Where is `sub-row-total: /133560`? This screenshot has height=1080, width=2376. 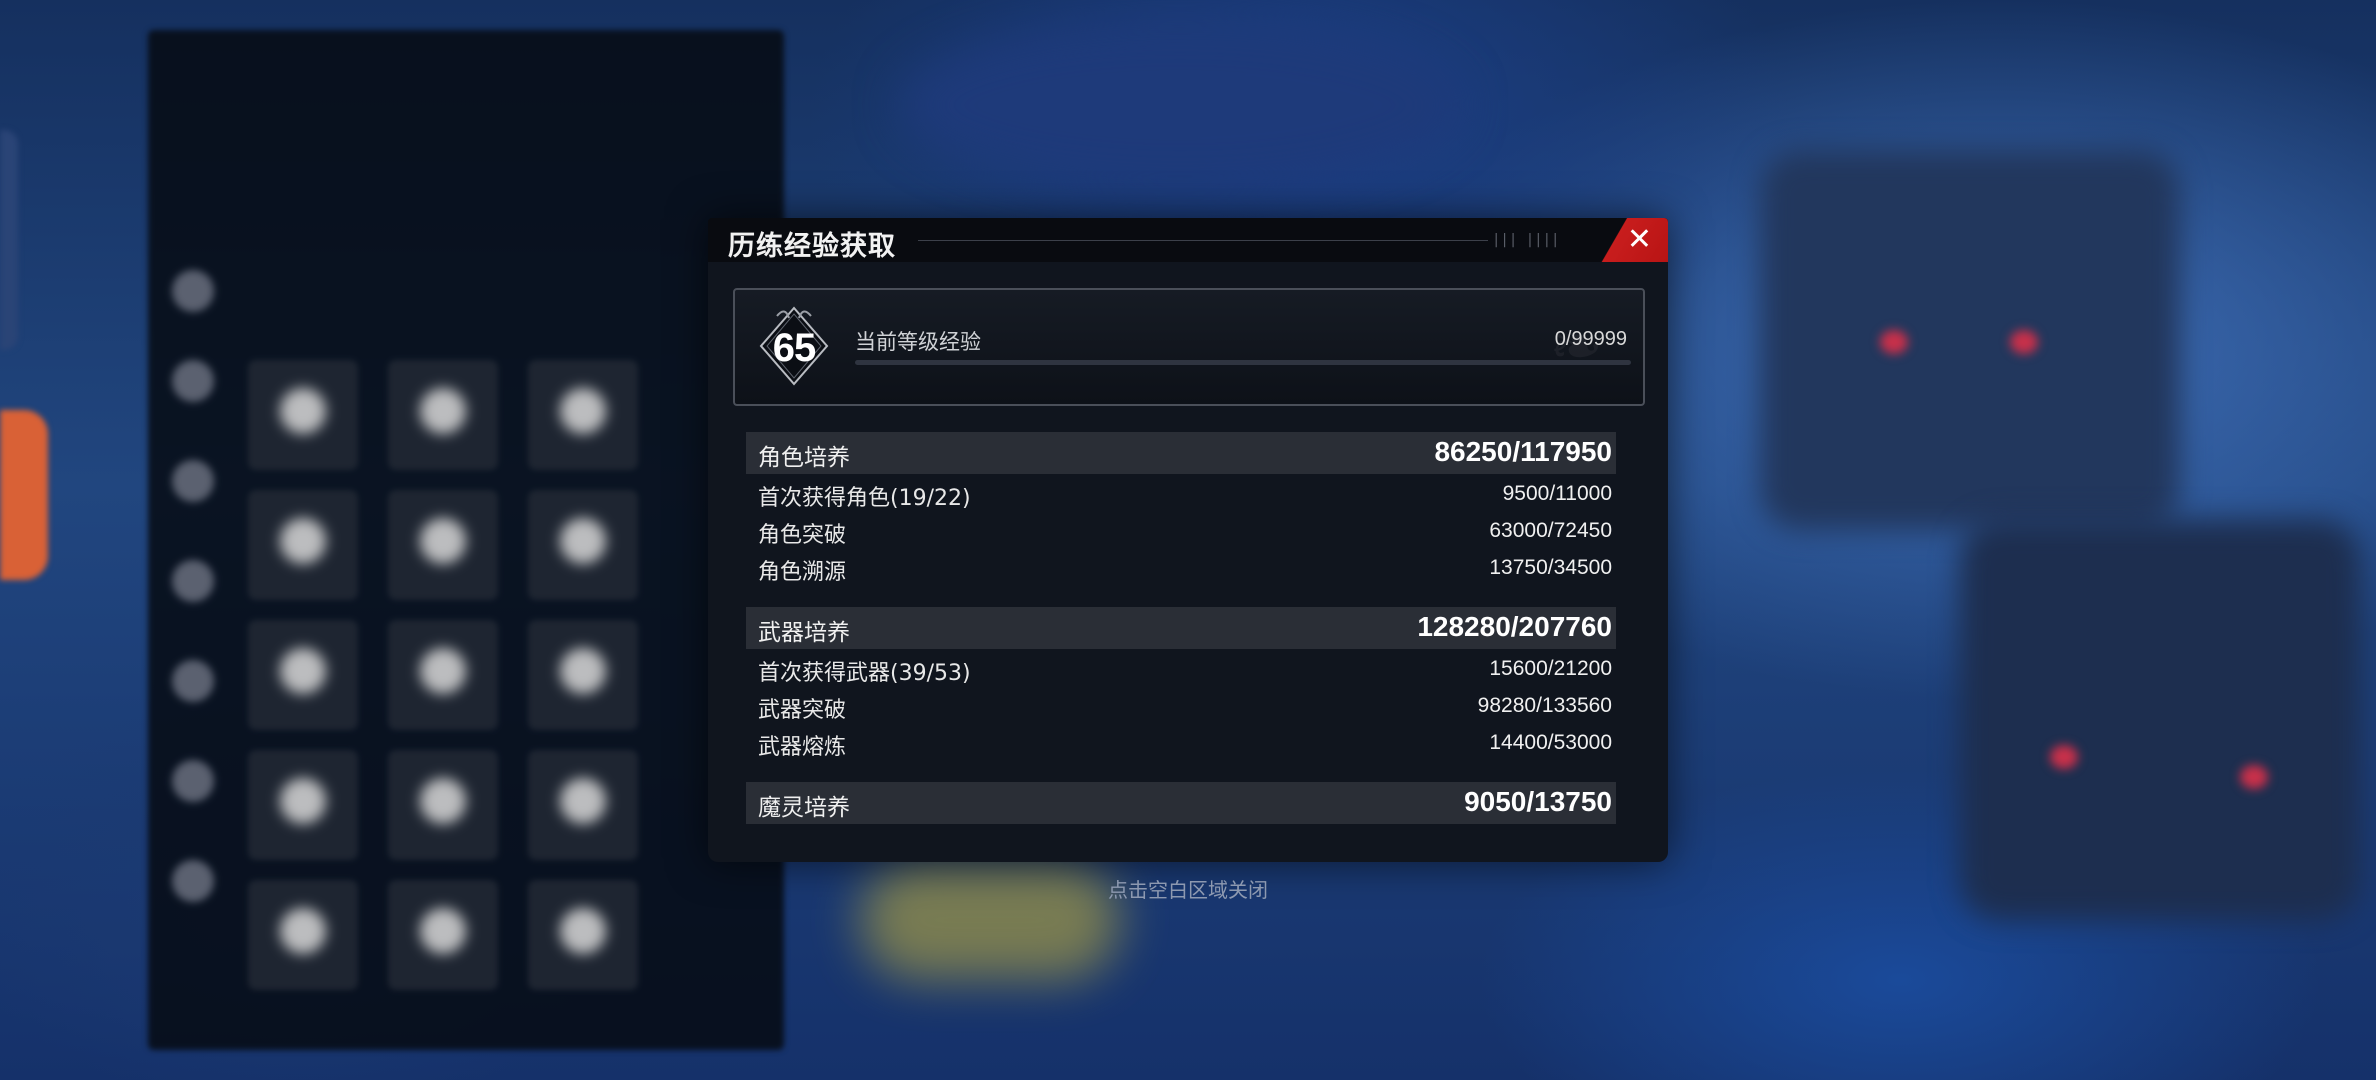
sub-row-total: /133560 is located at coordinates (1574, 705).